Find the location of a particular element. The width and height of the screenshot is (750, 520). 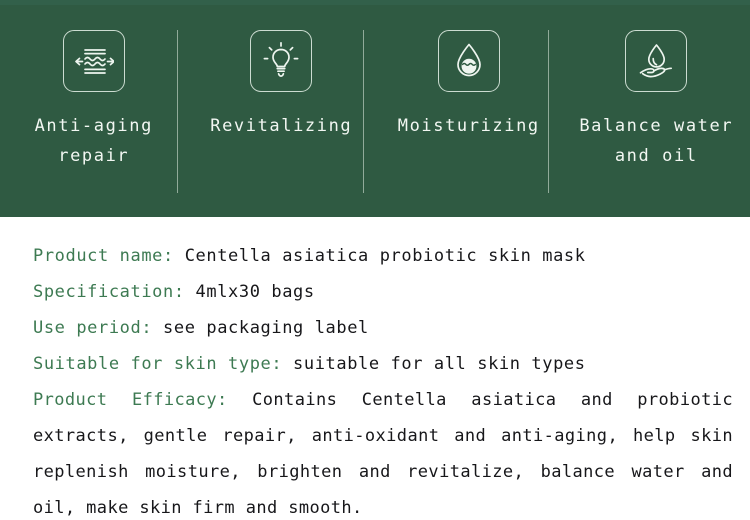

water-drop-icon is located at coordinates (469, 61).